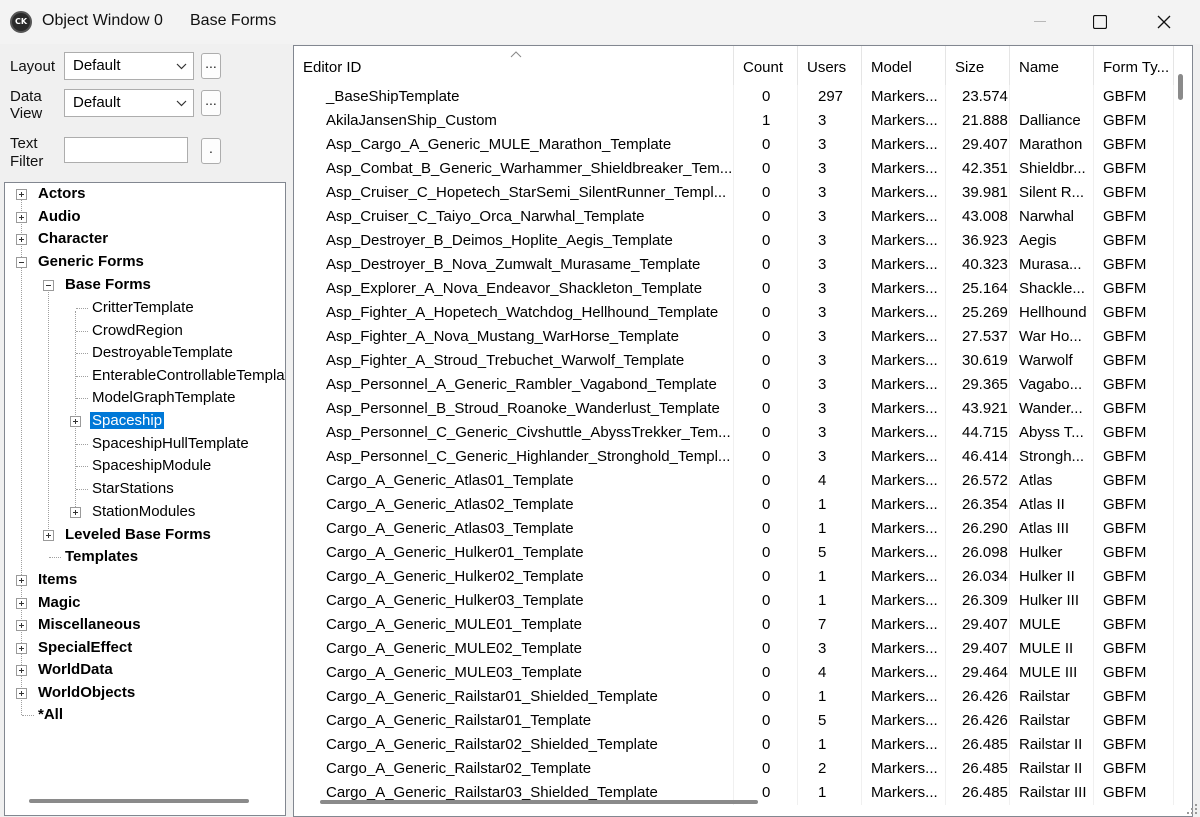 The image size is (1200, 817). I want to click on resize-grip-icon, so click(1191, 808).